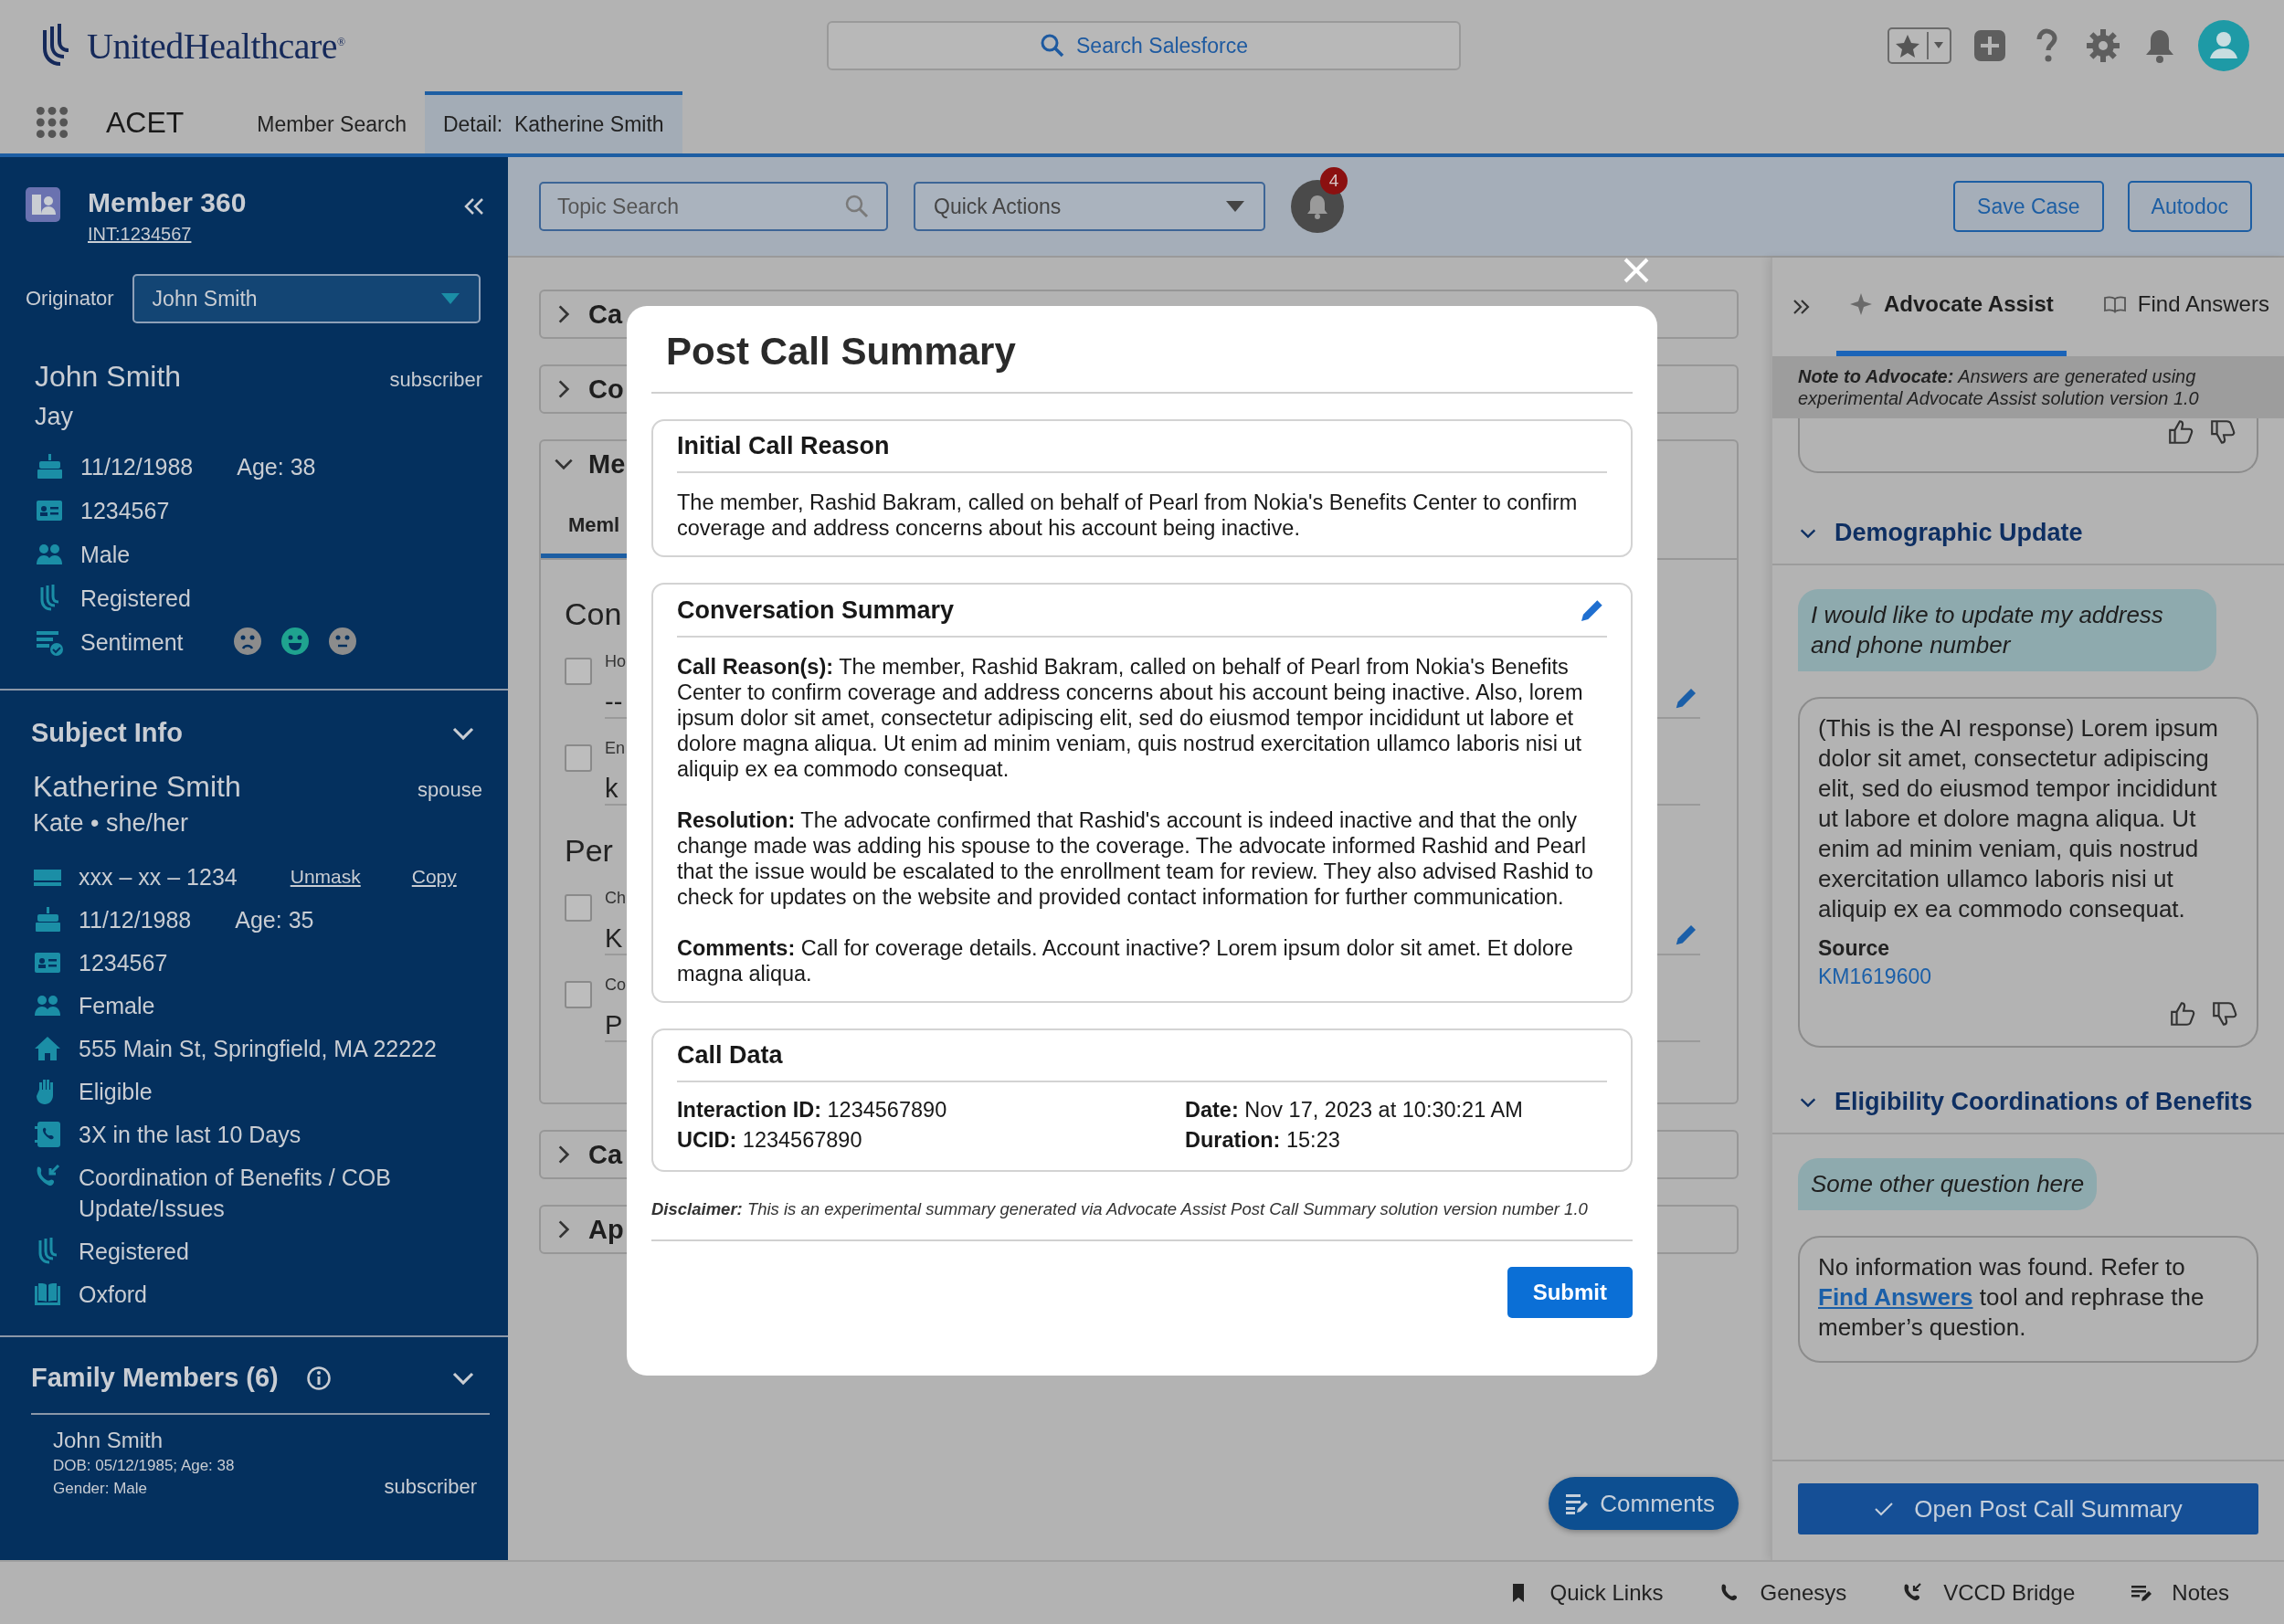  What do you see at coordinates (435, 380) in the screenshot?
I see `person-role: subscriber` at bounding box center [435, 380].